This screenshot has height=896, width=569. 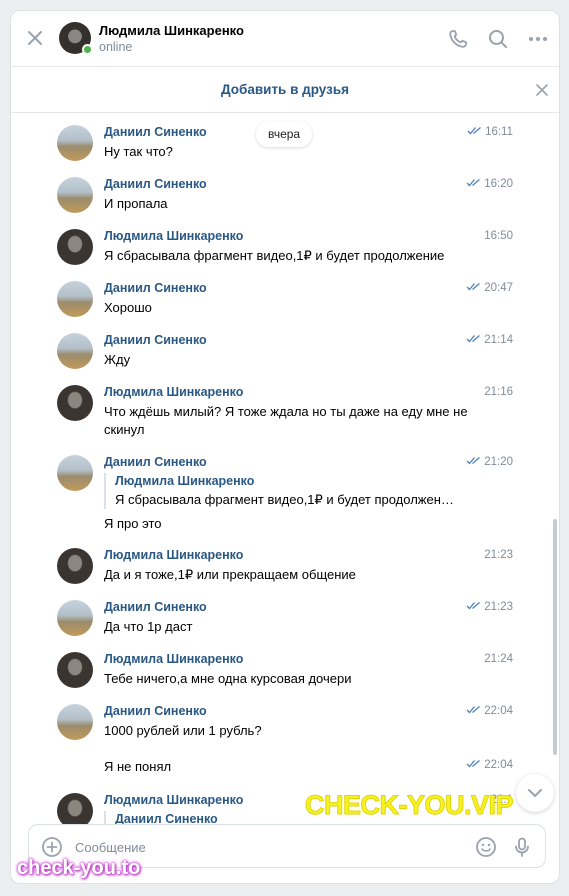 What do you see at coordinates (138, 766) in the screenshot?
I see `message-text: Я не понял` at bounding box center [138, 766].